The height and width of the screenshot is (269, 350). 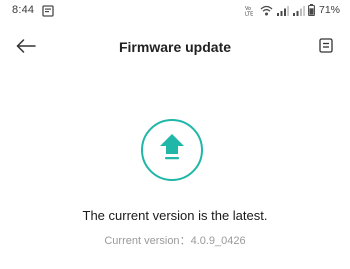 What do you see at coordinates (329, 10) in the screenshot?
I see `battery-percent: 71%` at bounding box center [329, 10].